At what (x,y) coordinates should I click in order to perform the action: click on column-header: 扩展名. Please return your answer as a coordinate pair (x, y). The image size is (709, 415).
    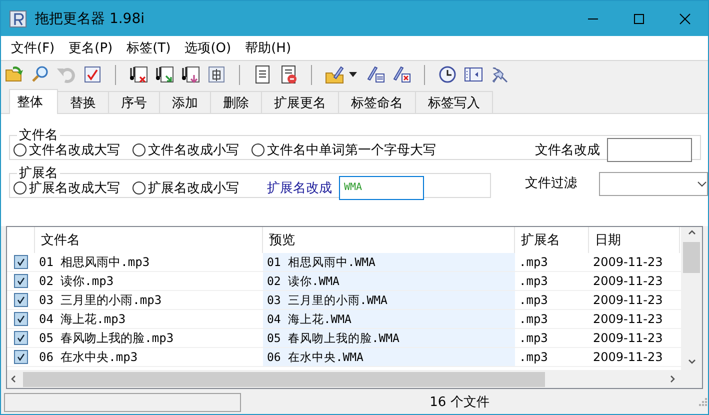
    Looking at the image, I should click on (552, 240).